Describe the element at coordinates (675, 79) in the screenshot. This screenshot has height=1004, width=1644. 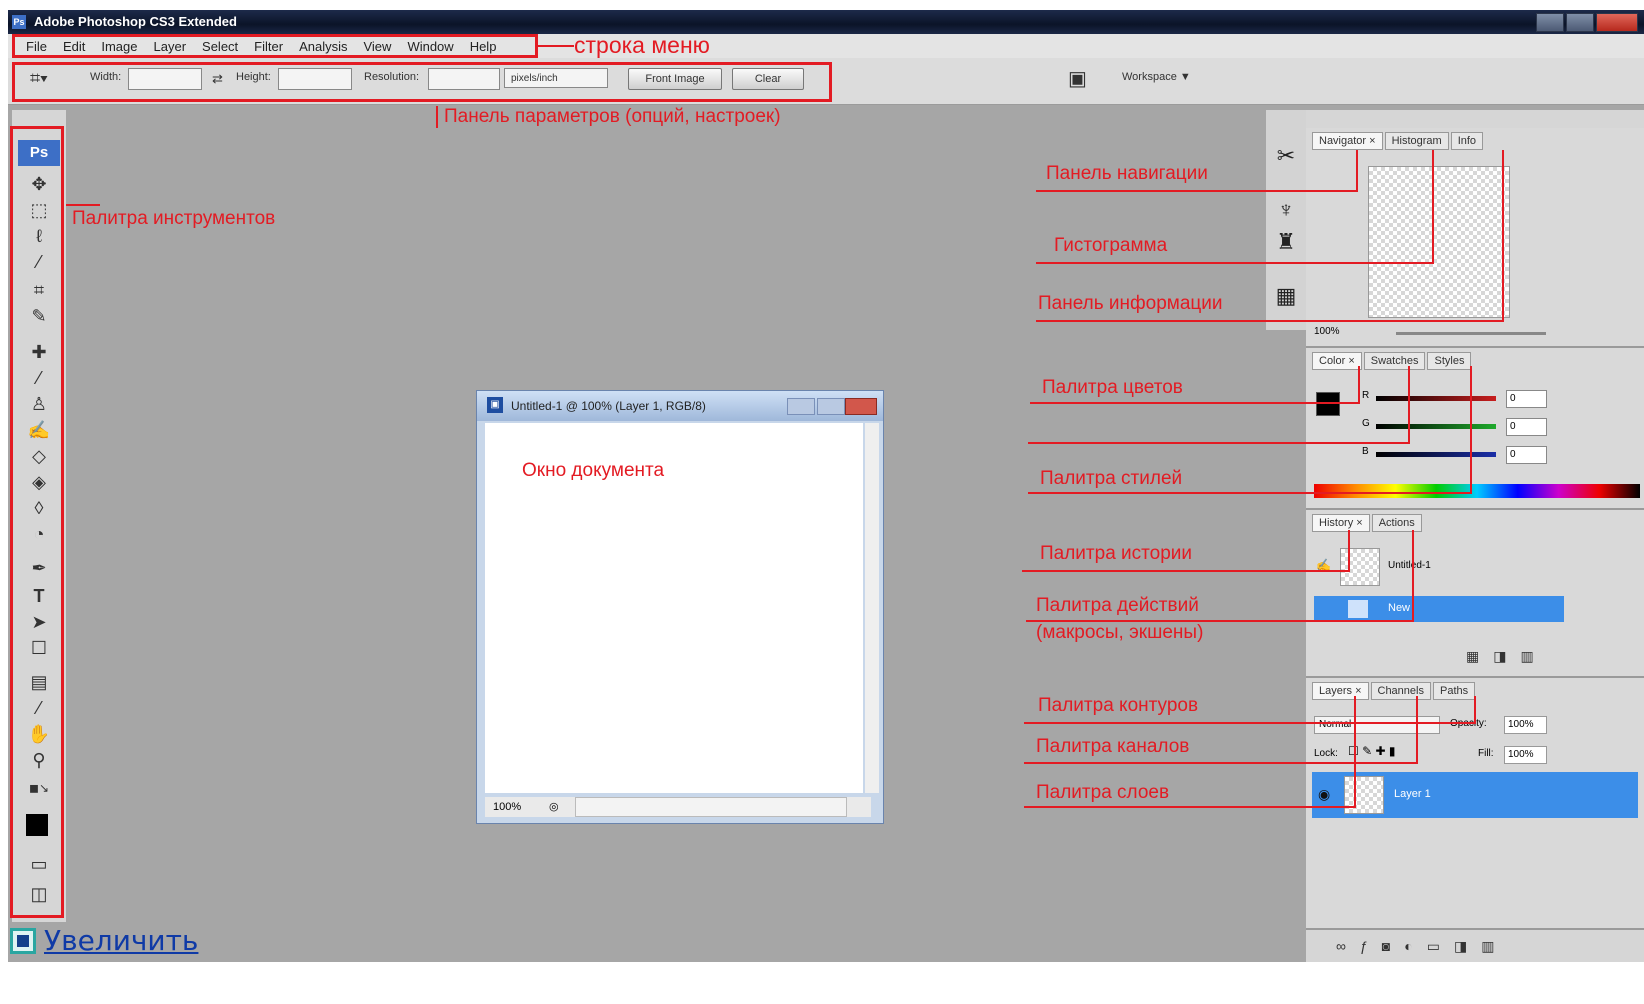
I see `front-image-button: Front Image` at that location.